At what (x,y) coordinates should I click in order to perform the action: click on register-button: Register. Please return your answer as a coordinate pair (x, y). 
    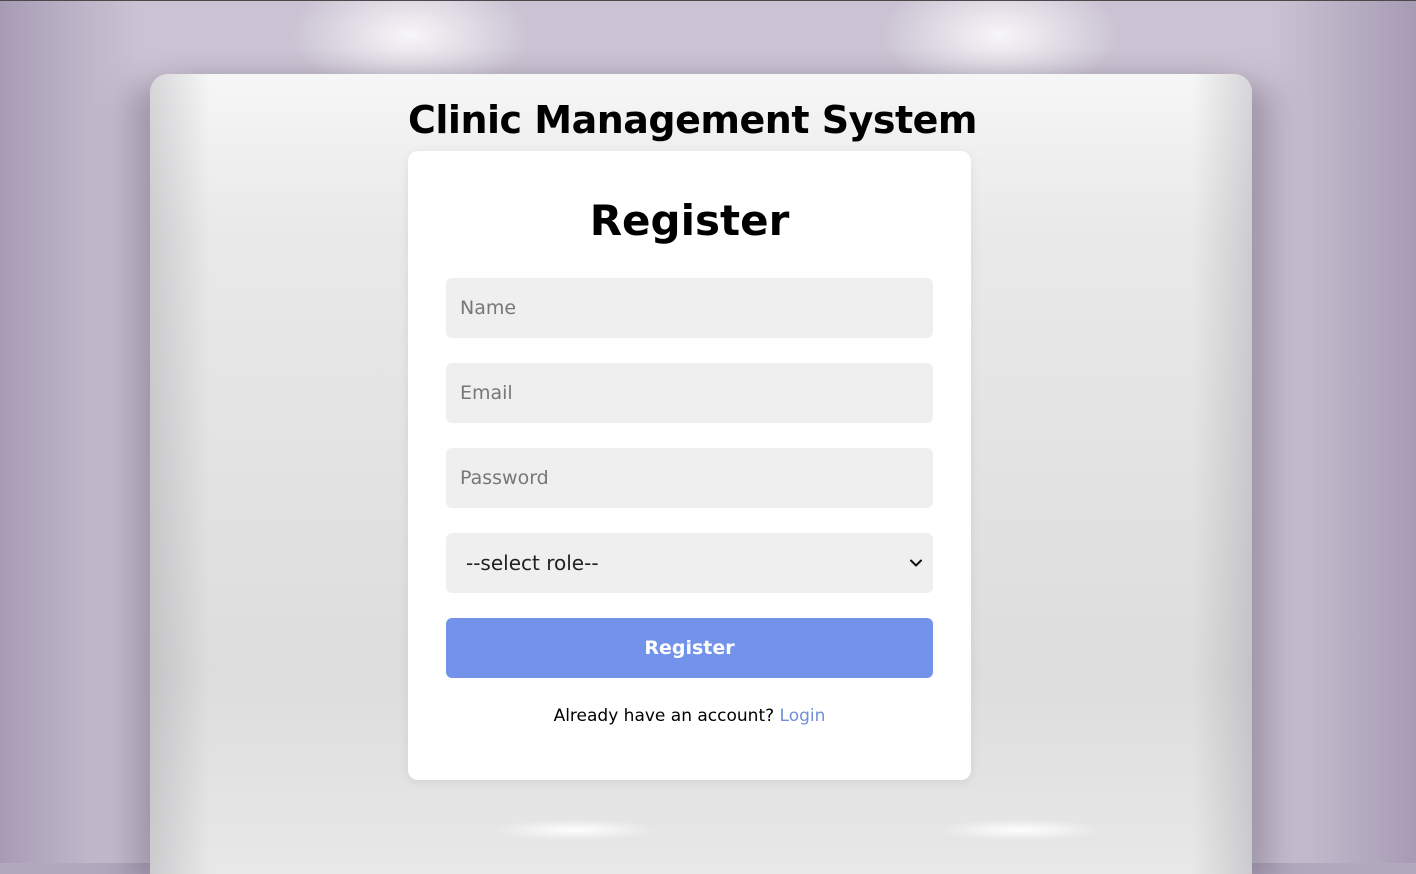
    Looking at the image, I should click on (689, 648).